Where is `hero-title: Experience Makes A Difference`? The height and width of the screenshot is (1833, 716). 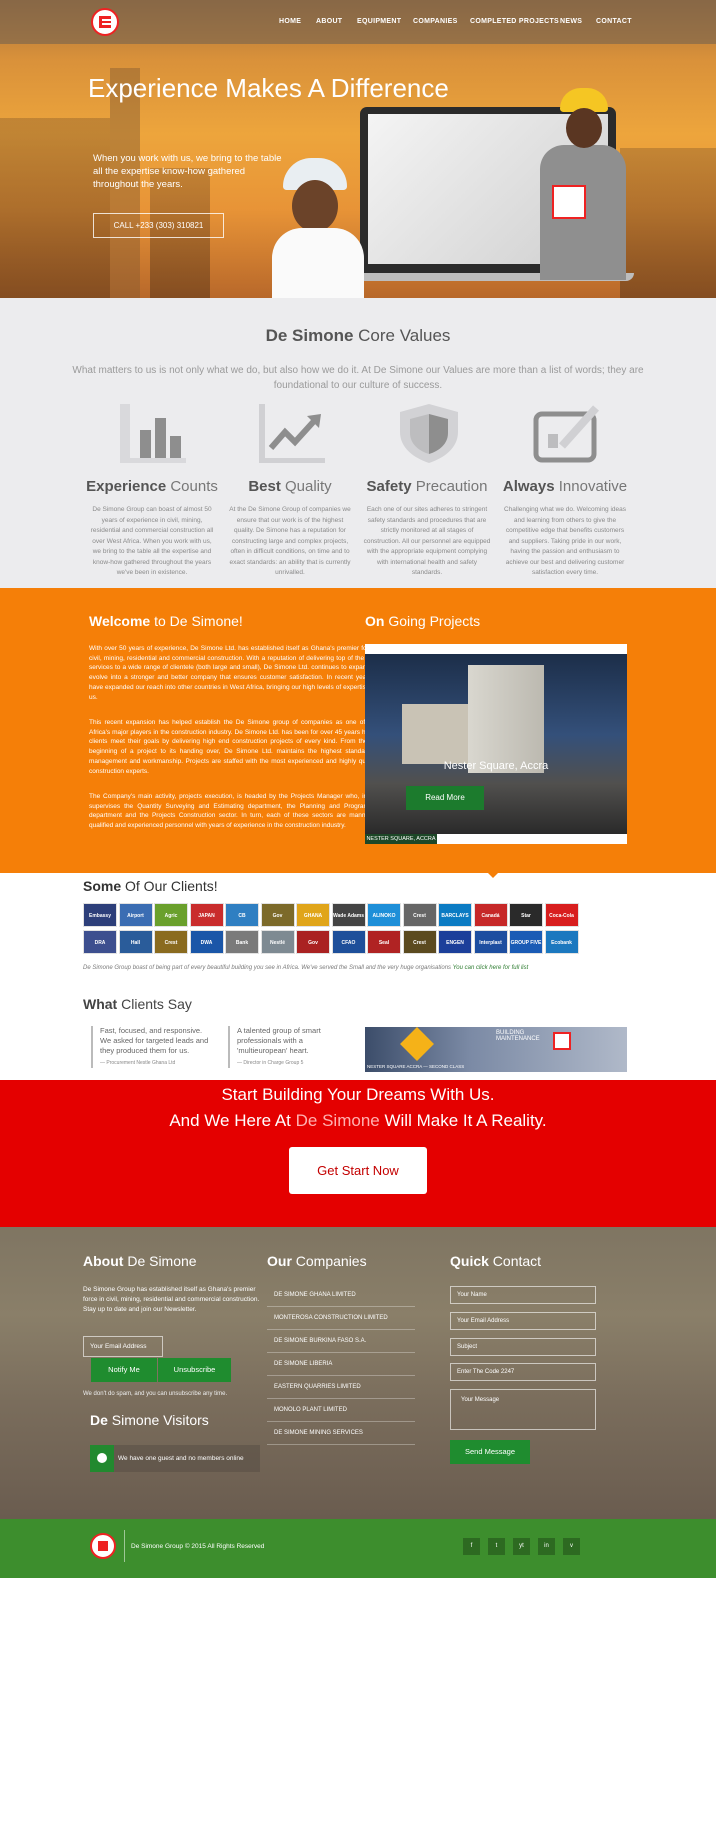 hero-title: Experience Makes A Difference is located at coordinates (268, 88).